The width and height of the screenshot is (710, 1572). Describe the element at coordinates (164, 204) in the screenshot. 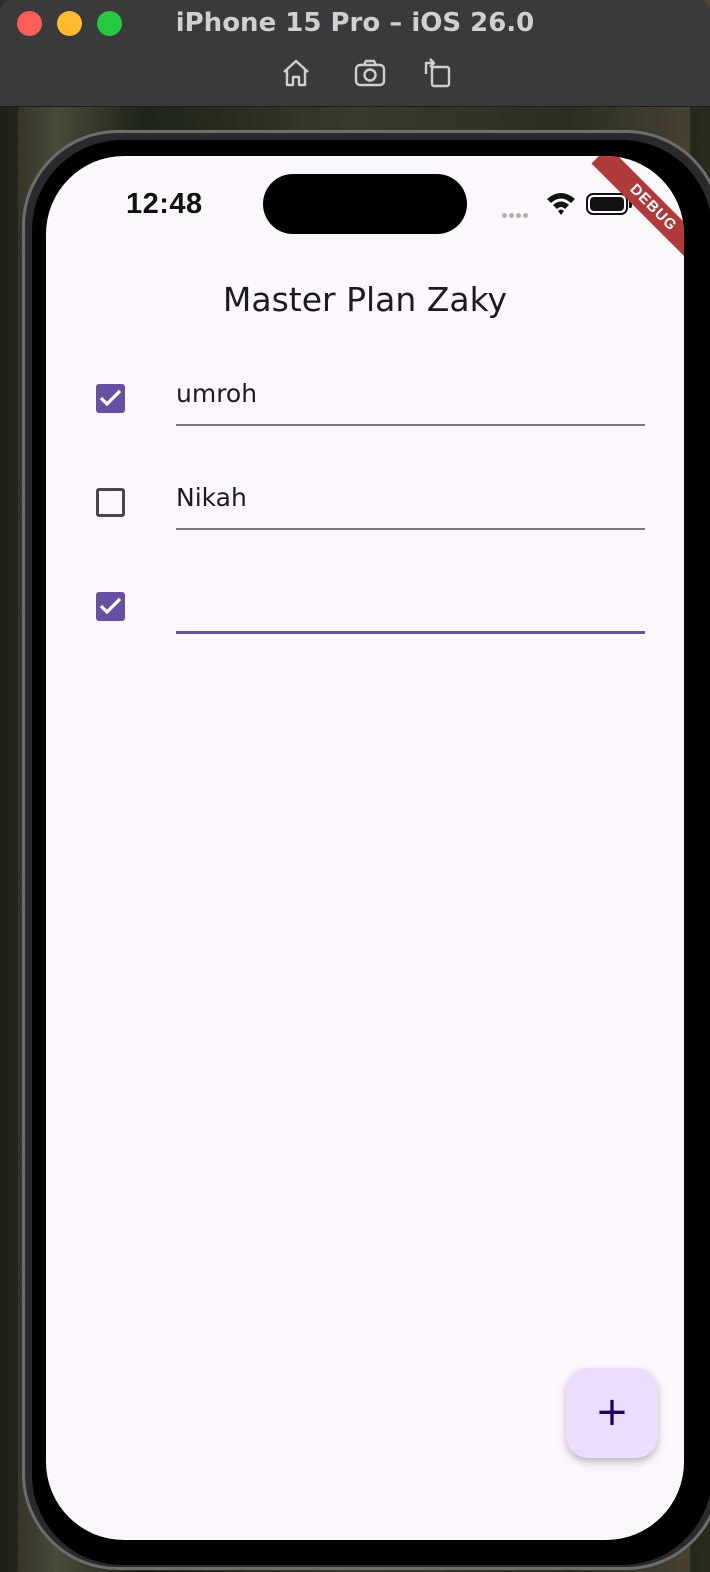

I see `status-time: 12:48` at that location.